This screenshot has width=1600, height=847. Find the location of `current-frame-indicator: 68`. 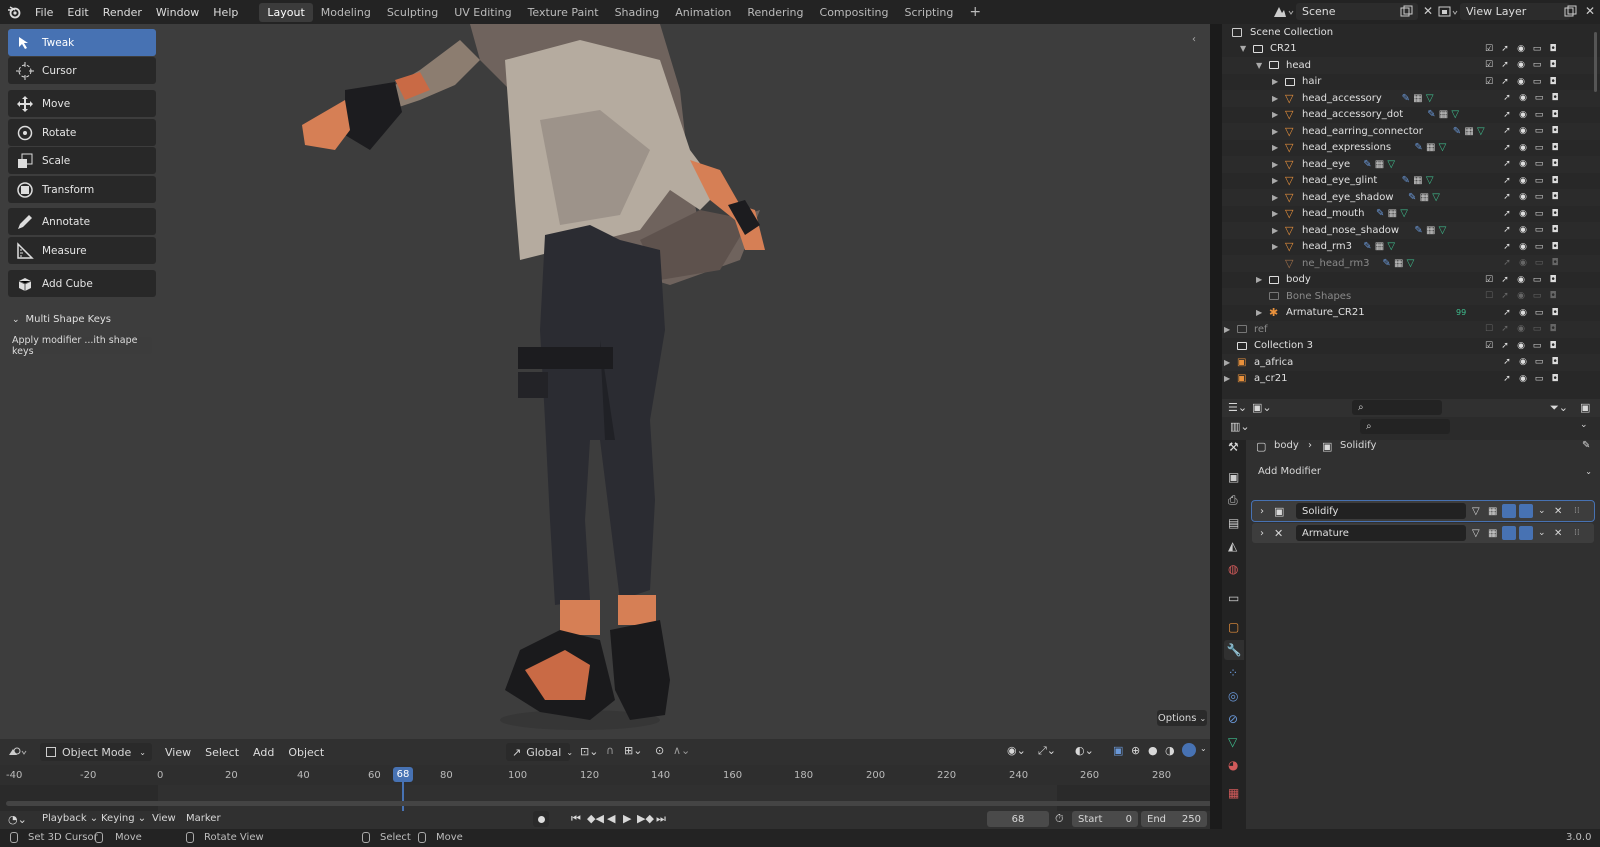

current-frame-indicator: 68 is located at coordinates (403, 774).